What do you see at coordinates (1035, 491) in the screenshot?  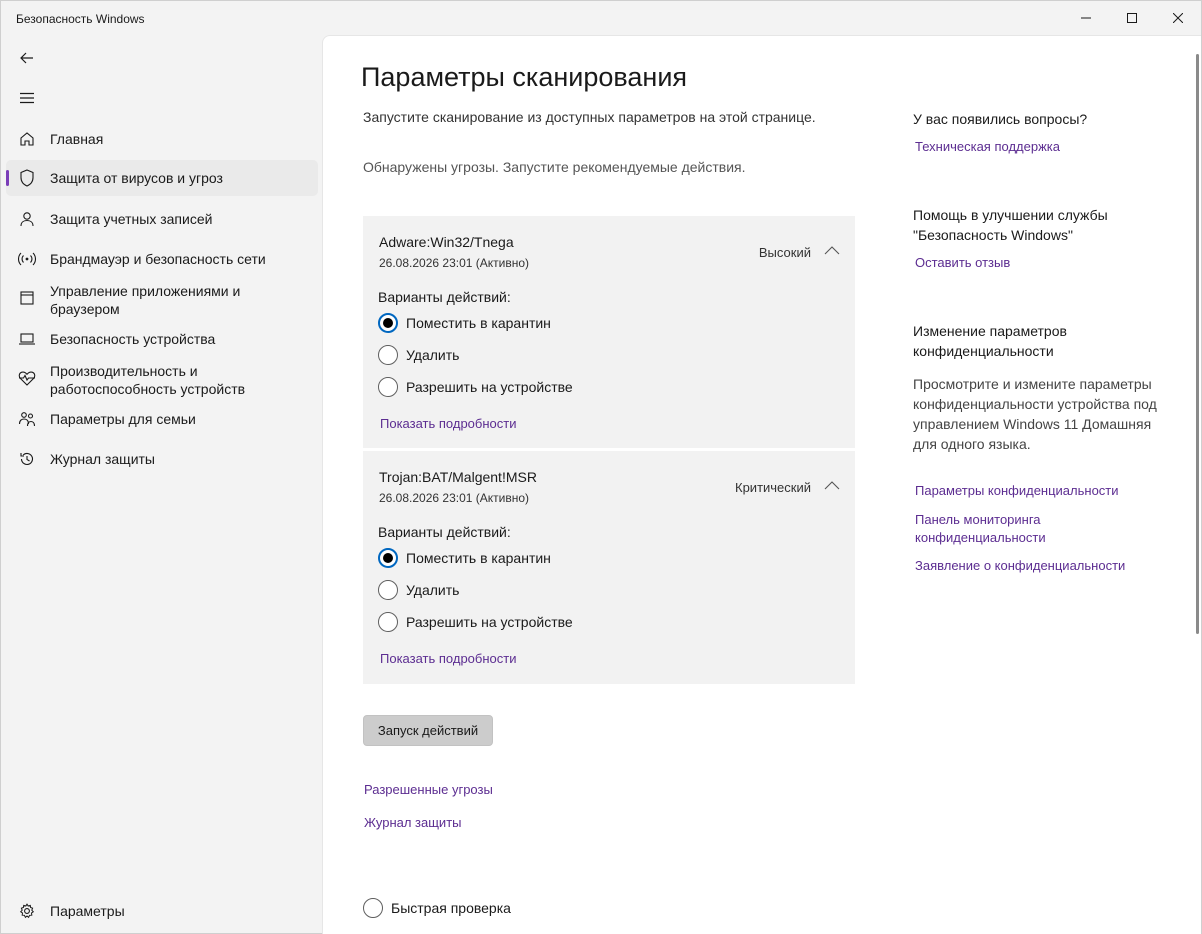 I see `privacy-settings-link: Параметры конфиденциальности` at bounding box center [1035, 491].